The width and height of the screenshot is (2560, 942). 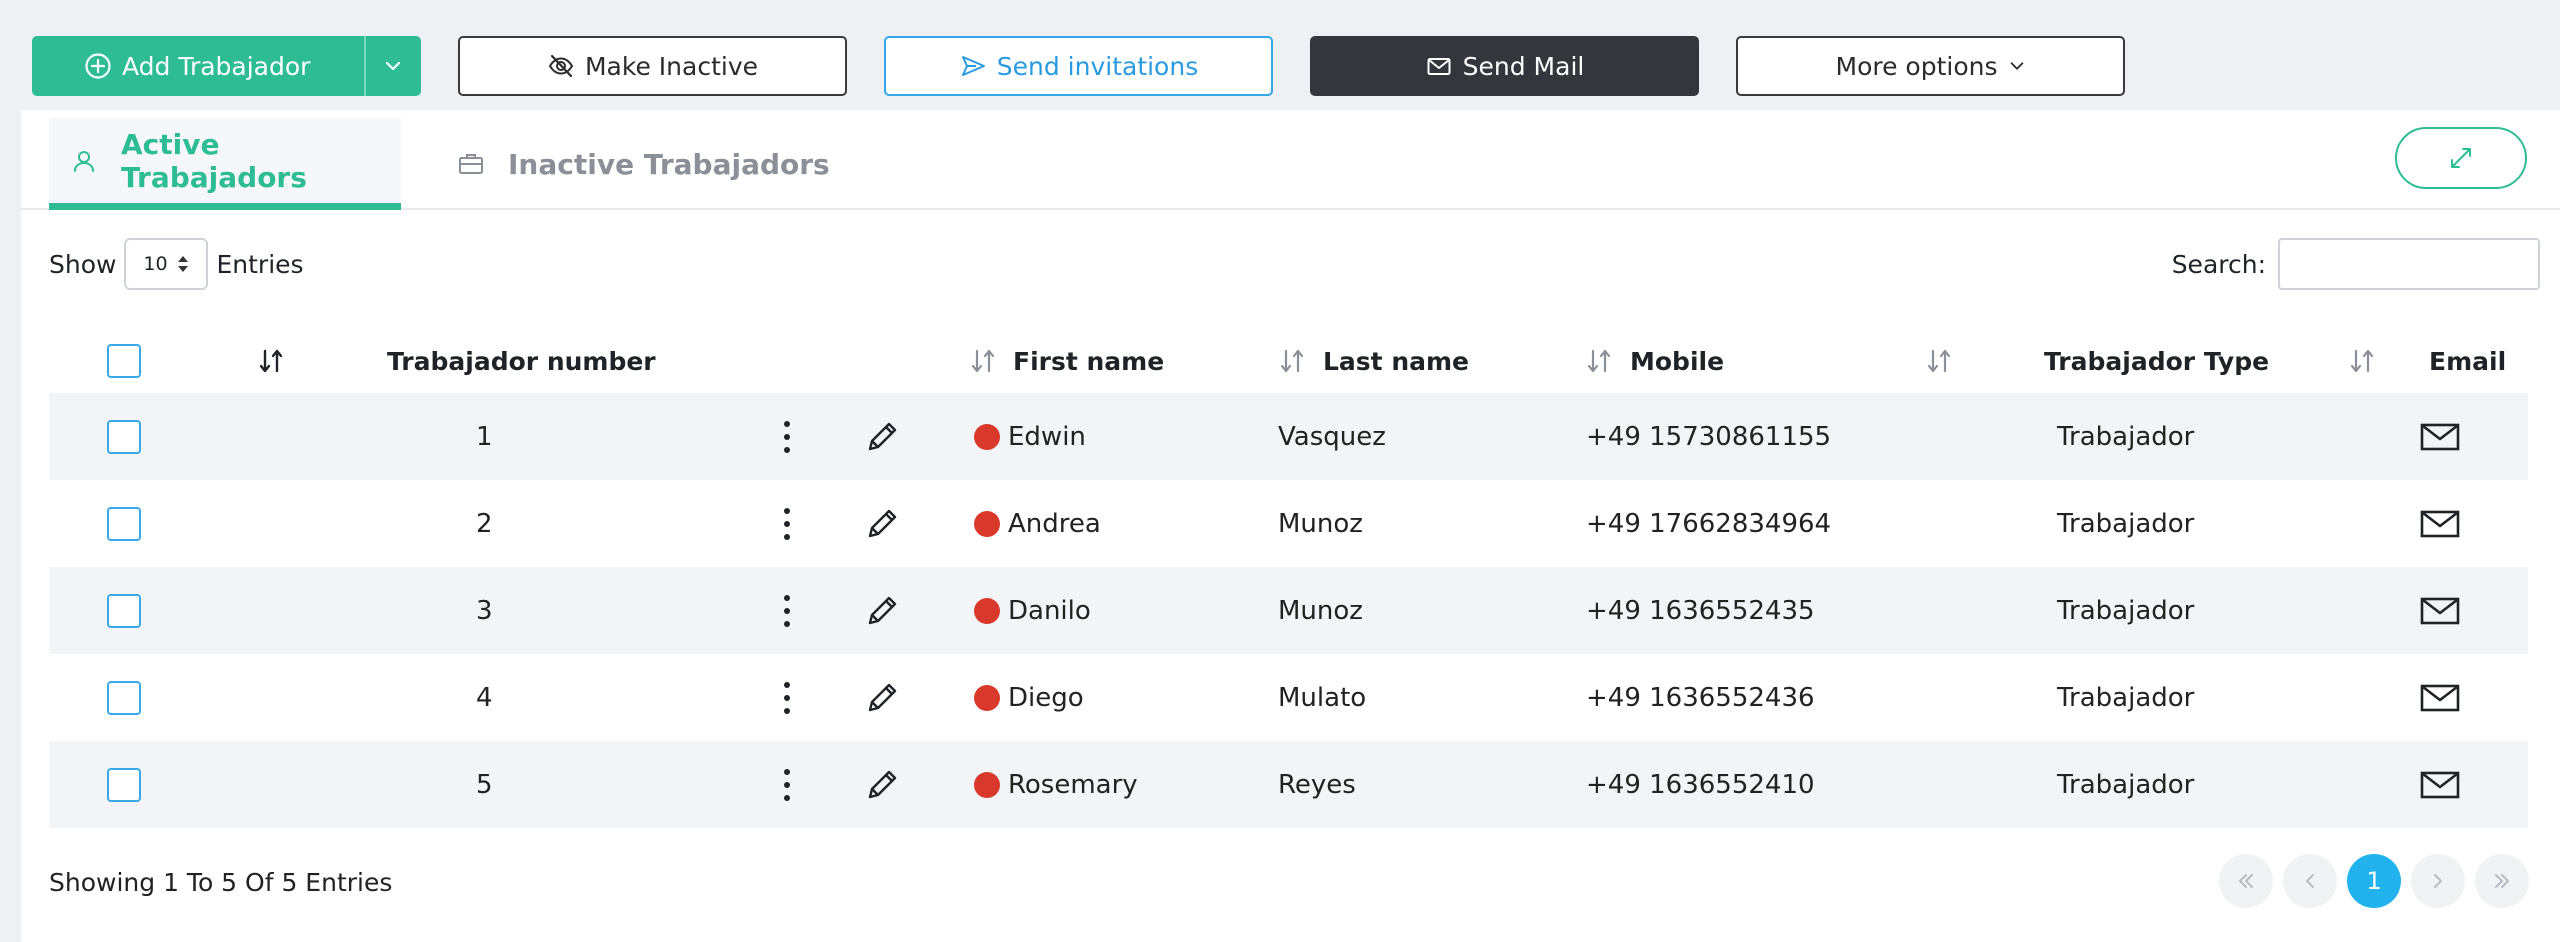 I want to click on search-label: Search:, so click(x=2218, y=264).